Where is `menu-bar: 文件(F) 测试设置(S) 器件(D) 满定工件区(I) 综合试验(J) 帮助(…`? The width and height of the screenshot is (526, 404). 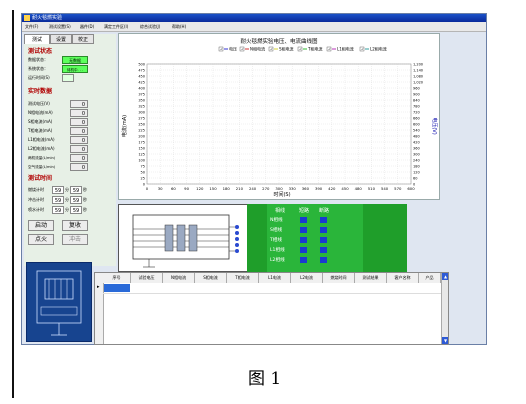 menu-bar: 文件(F) 测试设置(S) 器件(D) 满定工件区(I) 综合试验(J) 帮助(… is located at coordinates (254, 27).